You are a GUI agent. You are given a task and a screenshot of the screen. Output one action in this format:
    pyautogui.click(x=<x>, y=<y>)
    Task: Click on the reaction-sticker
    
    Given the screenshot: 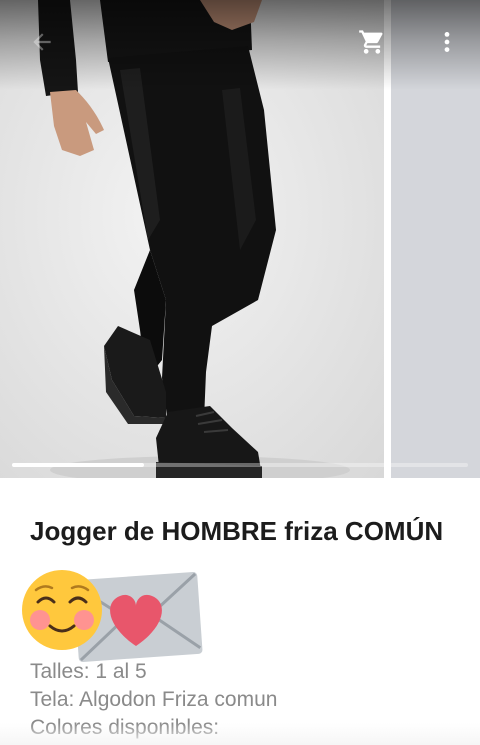 What is the action you would take?
    pyautogui.click(x=115, y=616)
    